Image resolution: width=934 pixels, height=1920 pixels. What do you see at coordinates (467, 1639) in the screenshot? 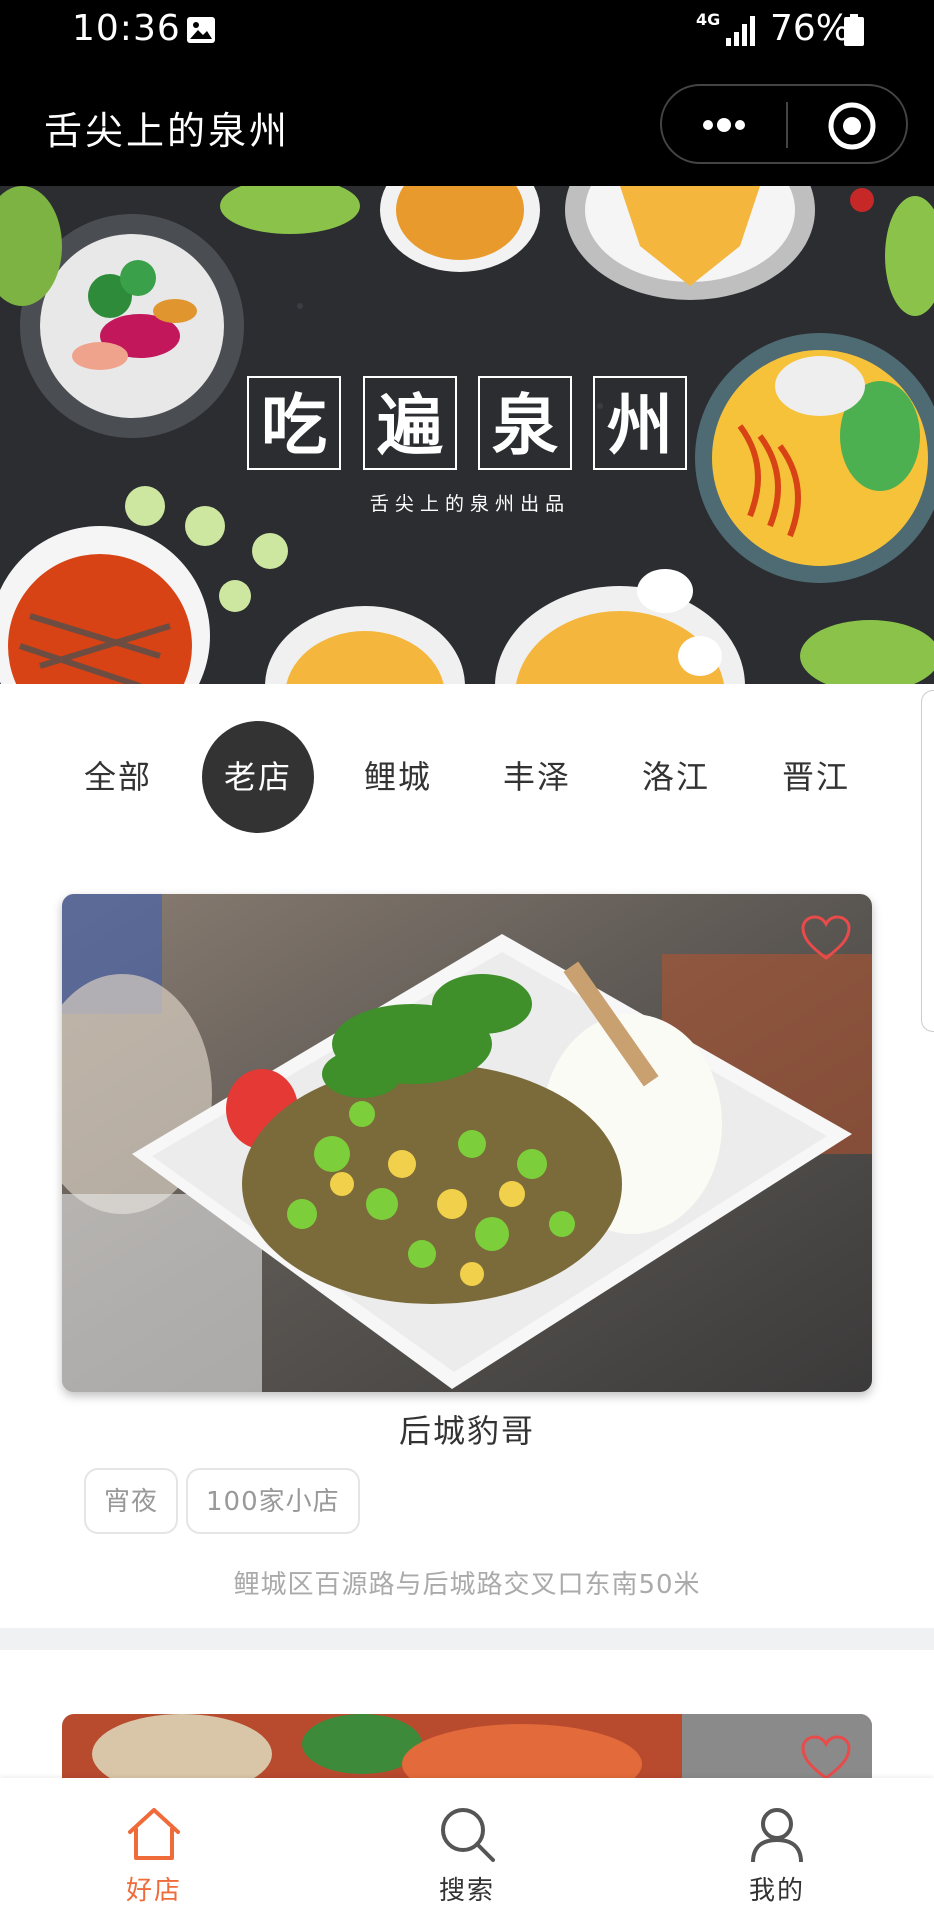
I see `card-divider` at bounding box center [467, 1639].